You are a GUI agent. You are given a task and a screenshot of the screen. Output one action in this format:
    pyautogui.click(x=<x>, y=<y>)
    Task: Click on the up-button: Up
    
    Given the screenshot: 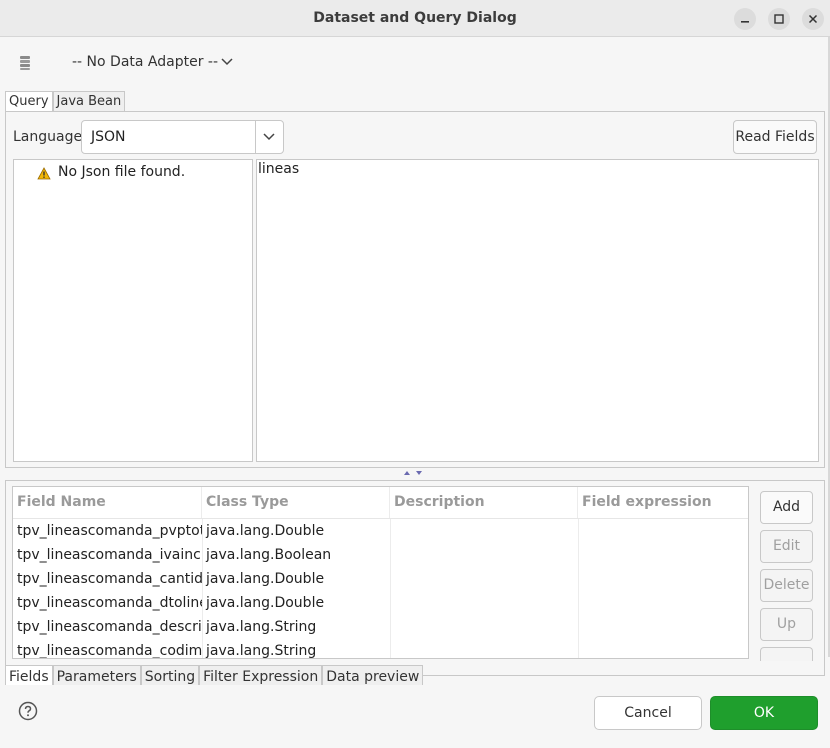 What is the action you would take?
    pyautogui.click(x=786, y=624)
    